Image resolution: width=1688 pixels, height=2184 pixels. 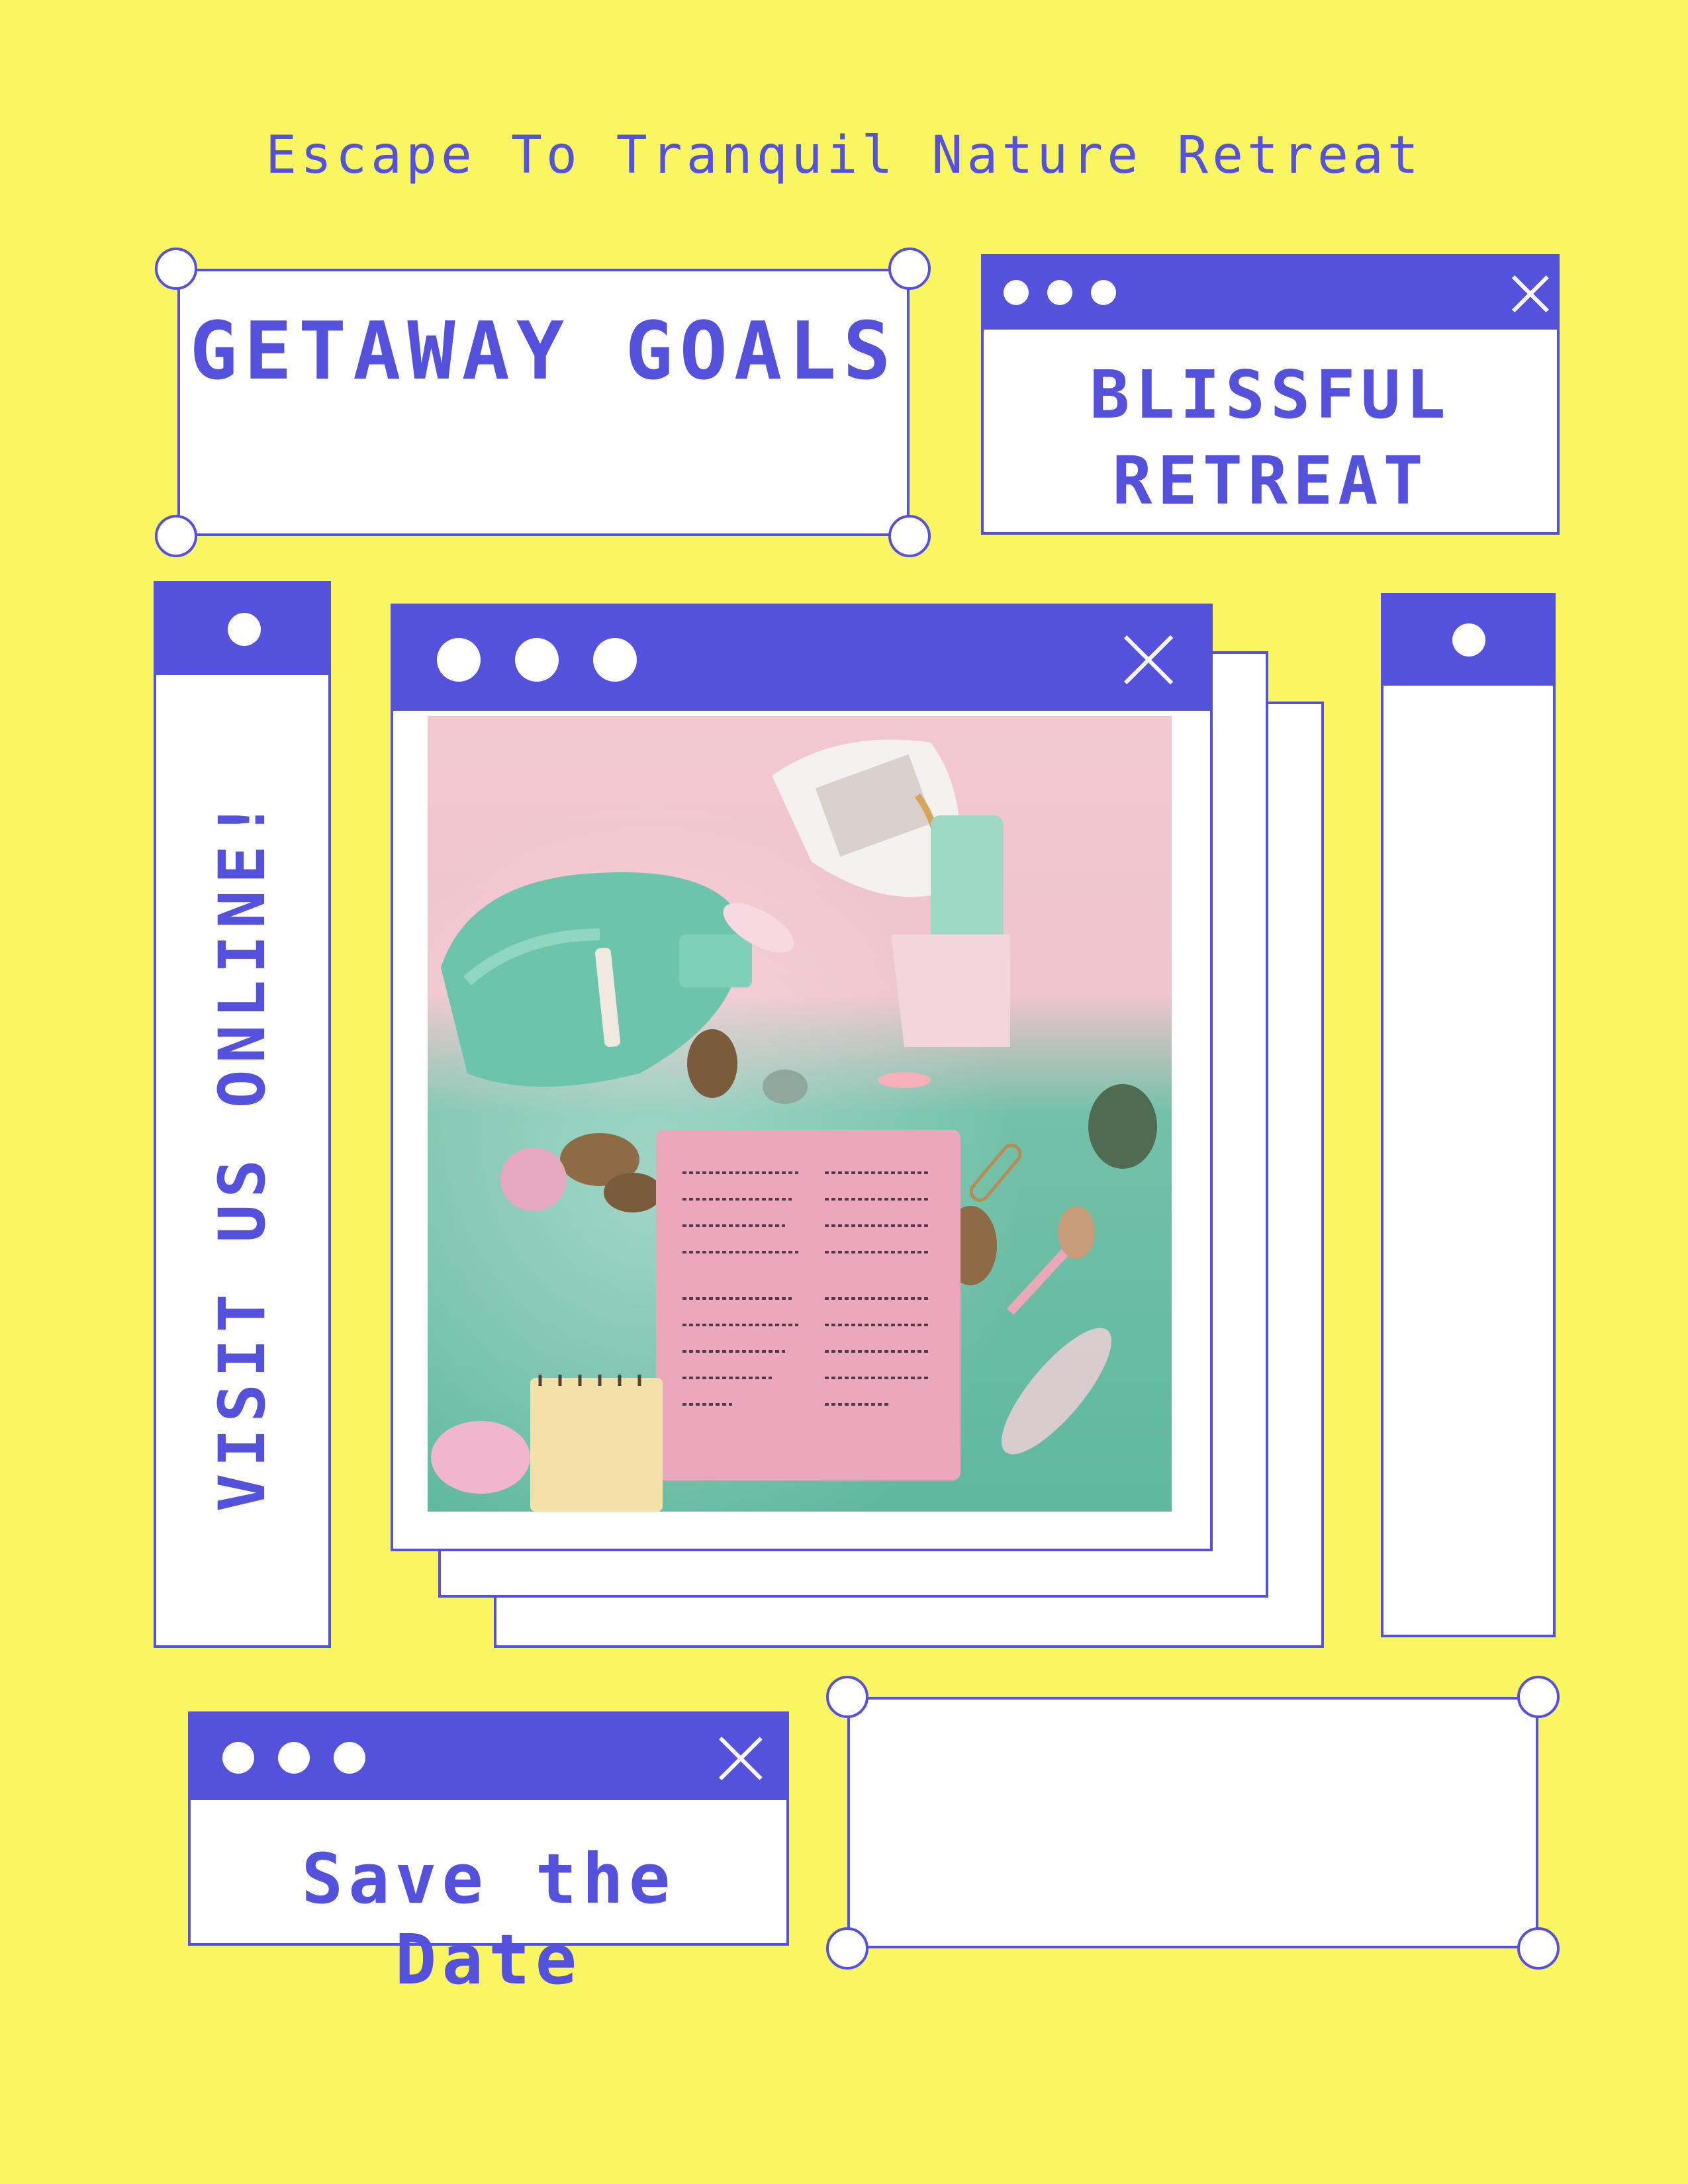 What do you see at coordinates (844, 155) in the screenshot?
I see `headline: Escape To Tranquil Nature Retreat` at bounding box center [844, 155].